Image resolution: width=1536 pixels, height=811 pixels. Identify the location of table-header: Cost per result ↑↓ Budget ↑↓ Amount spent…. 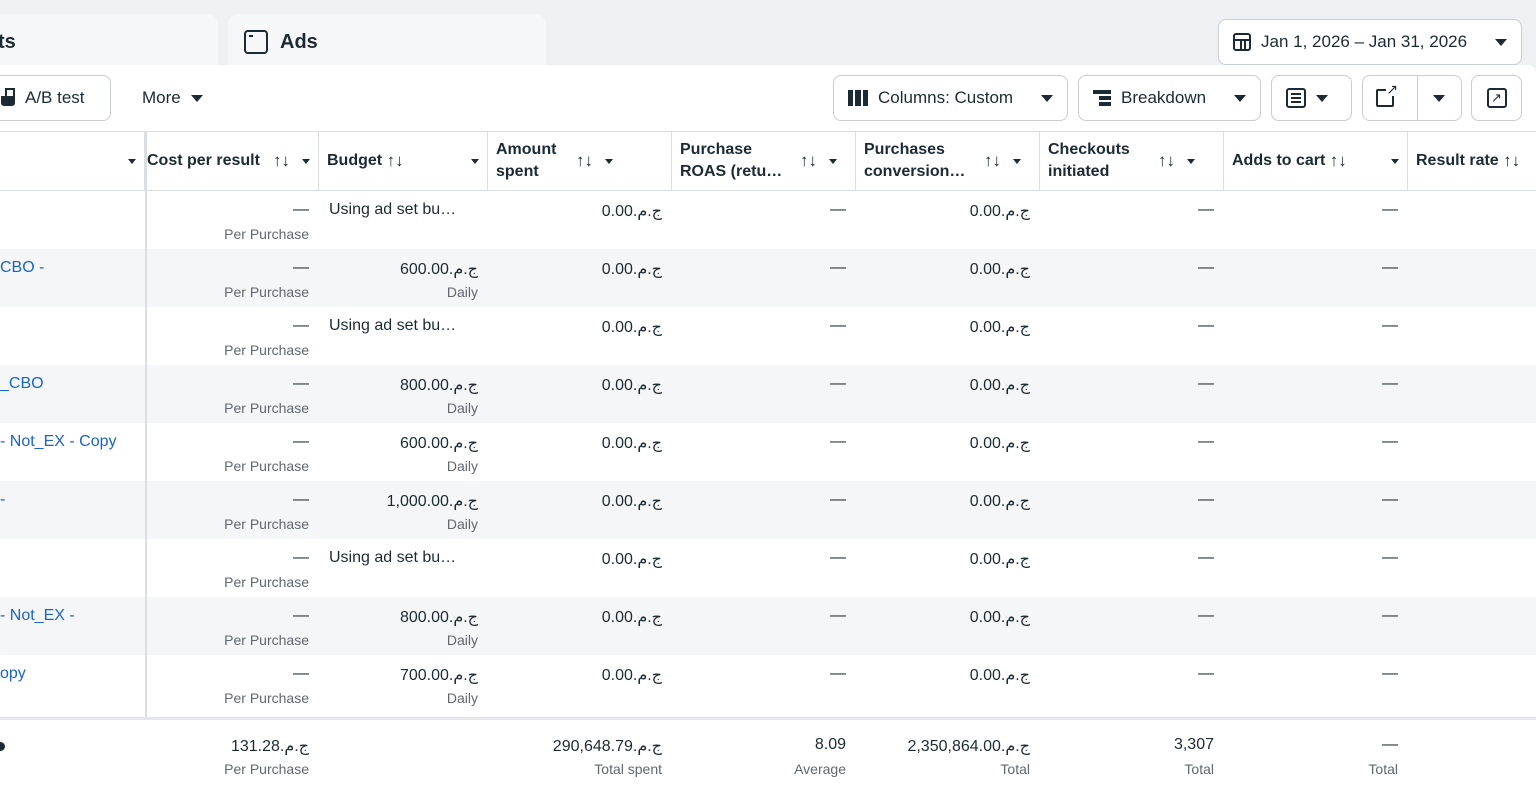
(768, 161).